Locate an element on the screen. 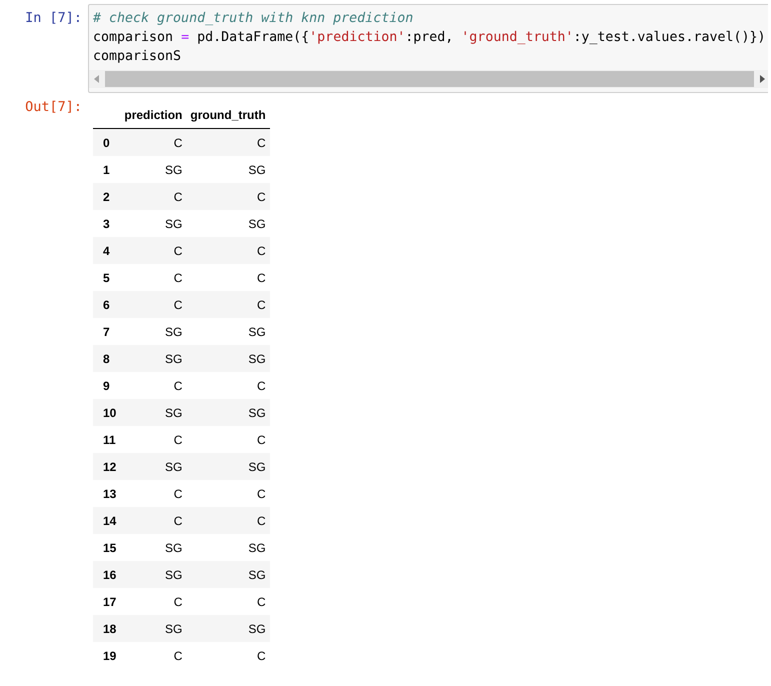 Image resolution: width=771 pixels, height=686 pixels. row-index: 3 is located at coordinates (106, 223).